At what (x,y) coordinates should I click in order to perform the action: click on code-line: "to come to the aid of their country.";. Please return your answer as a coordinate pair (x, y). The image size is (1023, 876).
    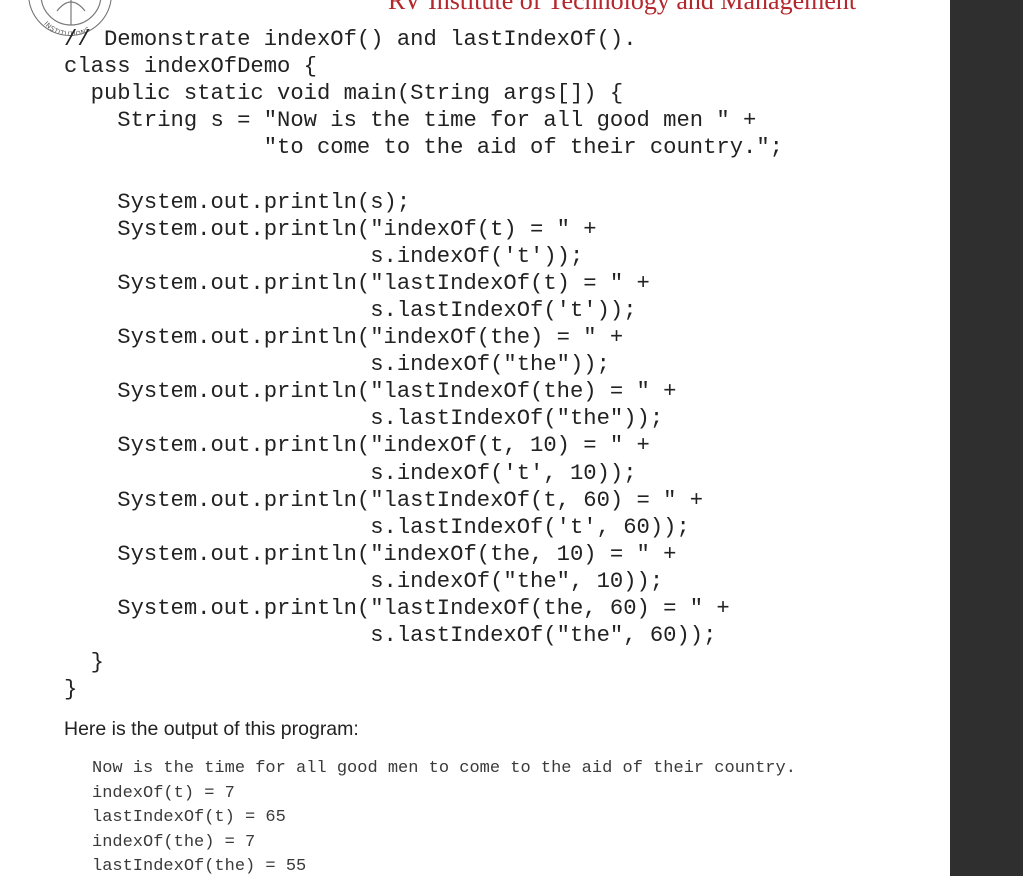
    Looking at the image, I should click on (423, 148).